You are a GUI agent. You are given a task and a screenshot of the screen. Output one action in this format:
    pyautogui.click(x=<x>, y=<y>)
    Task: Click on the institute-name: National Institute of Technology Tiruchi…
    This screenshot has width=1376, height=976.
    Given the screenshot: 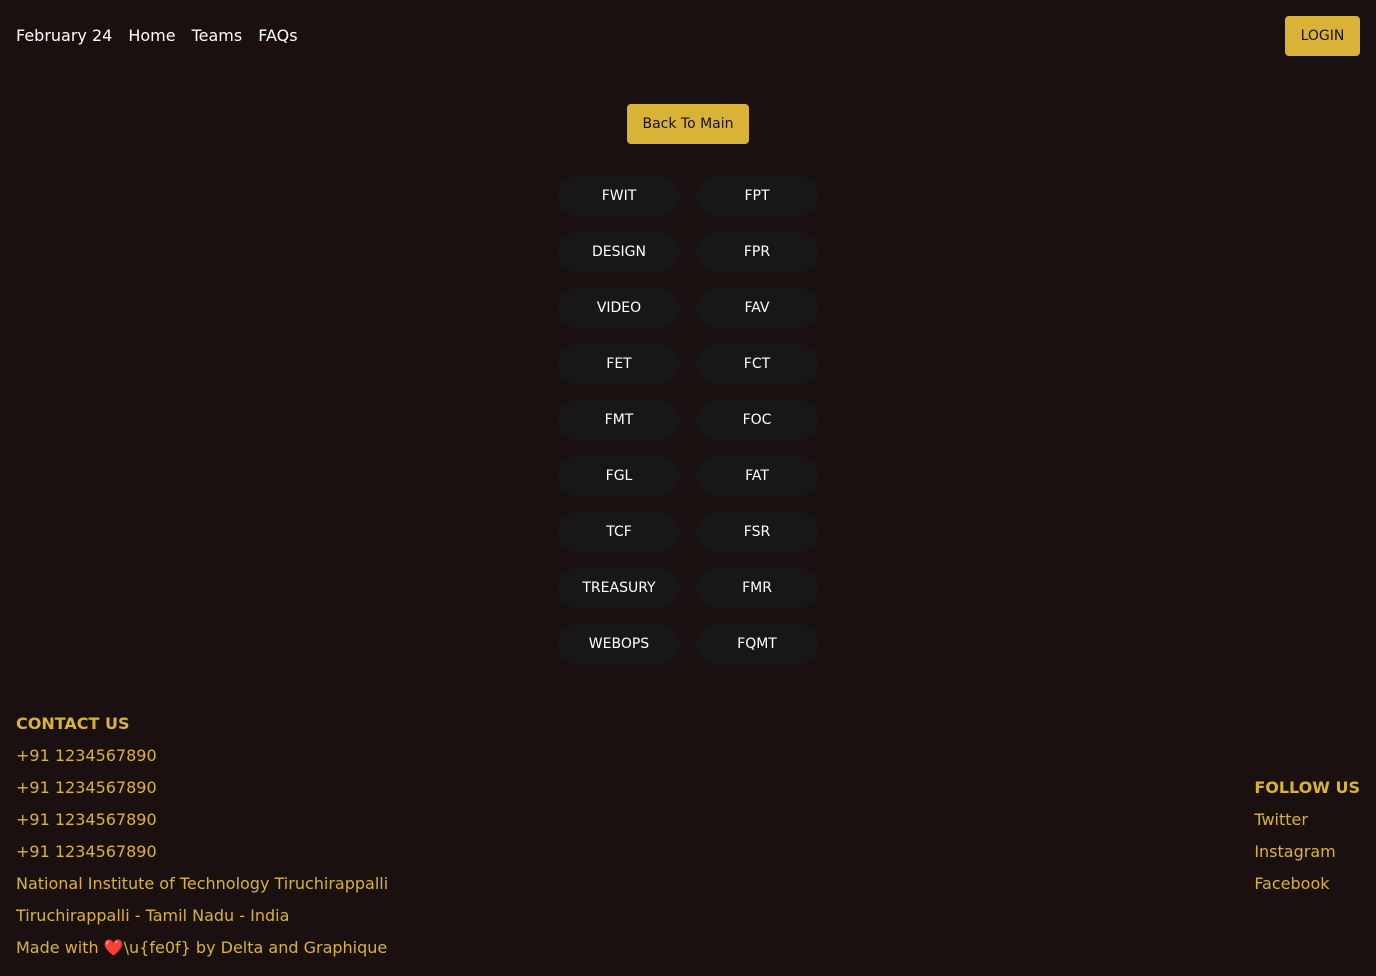 What is the action you would take?
    pyautogui.click(x=202, y=883)
    